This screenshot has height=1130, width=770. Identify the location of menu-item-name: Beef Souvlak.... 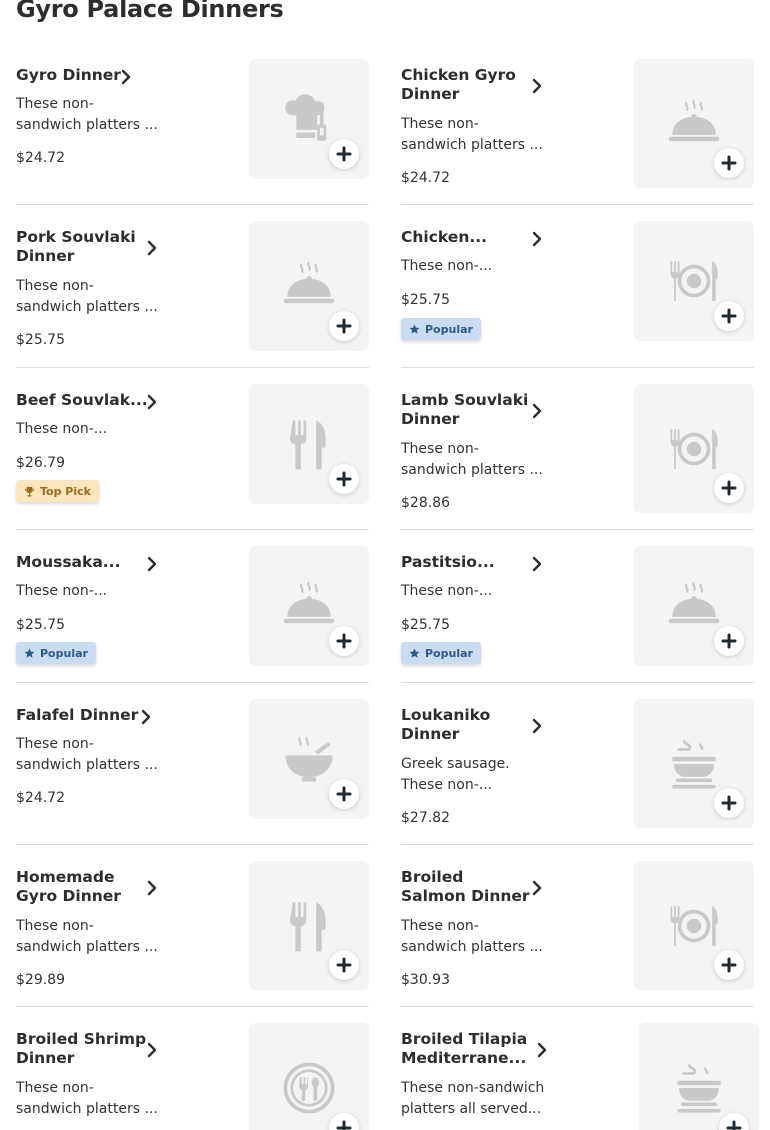
(88, 400).